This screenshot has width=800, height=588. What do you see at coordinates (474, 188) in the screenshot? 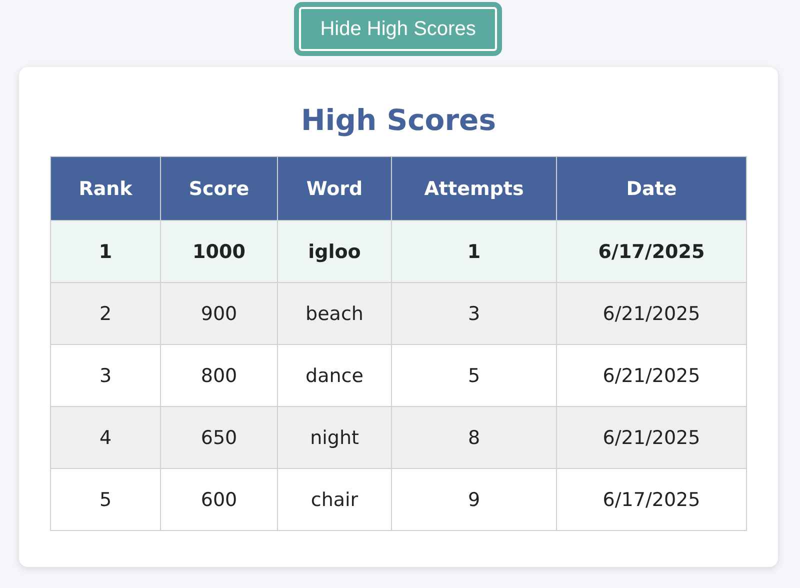
I see `column-header: Attempts` at bounding box center [474, 188].